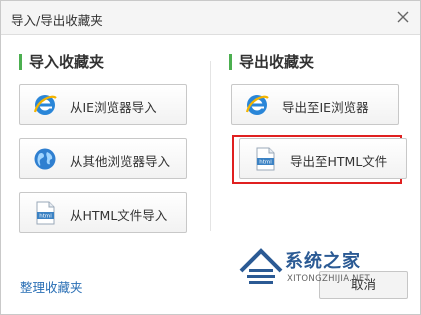  I want to click on watermark-logo: 系统之家 XITONGZHIJIA.NET, so click(327, 268).